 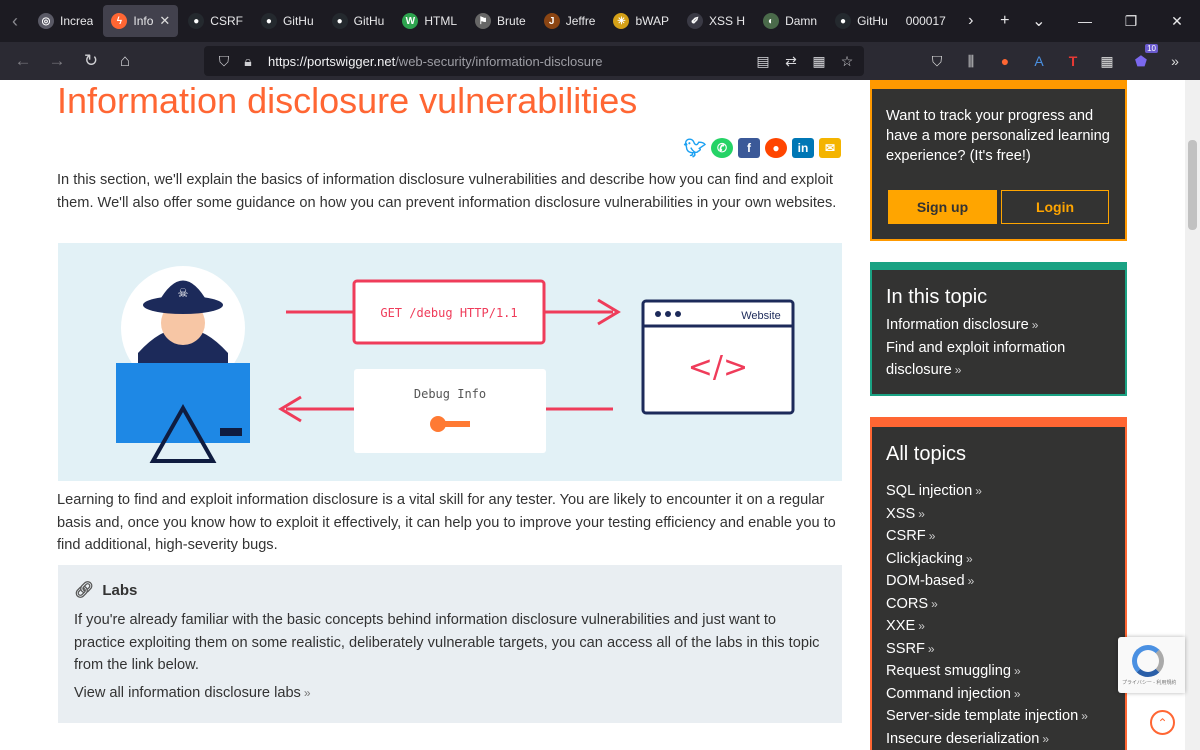 What do you see at coordinates (749, 148) in the screenshot?
I see `facebook-icon: f` at bounding box center [749, 148].